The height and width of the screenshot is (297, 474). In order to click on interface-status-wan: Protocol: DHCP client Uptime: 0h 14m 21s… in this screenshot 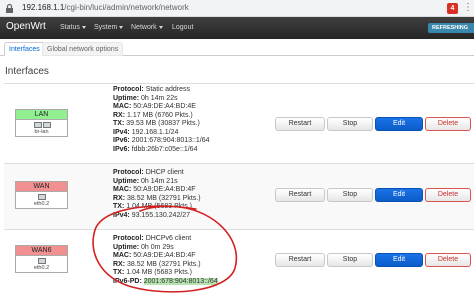, I will do `click(157, 194)`.